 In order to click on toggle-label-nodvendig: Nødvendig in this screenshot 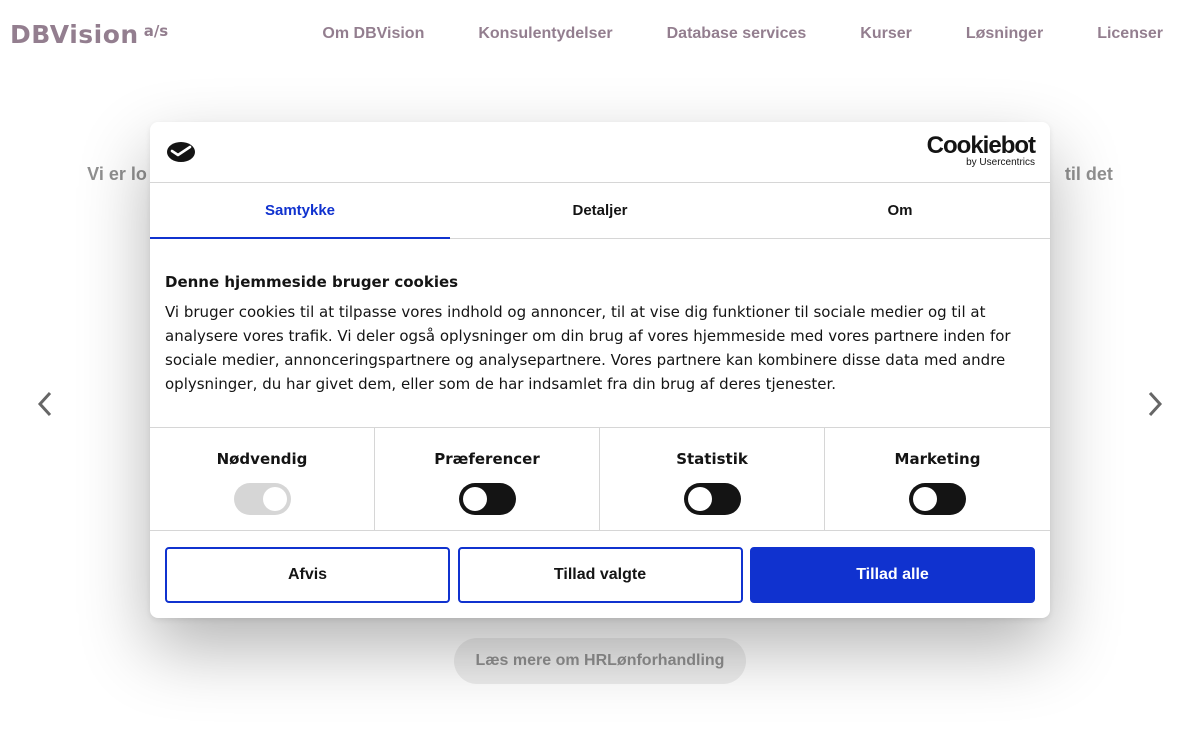, I will do `click(262, 459)`.